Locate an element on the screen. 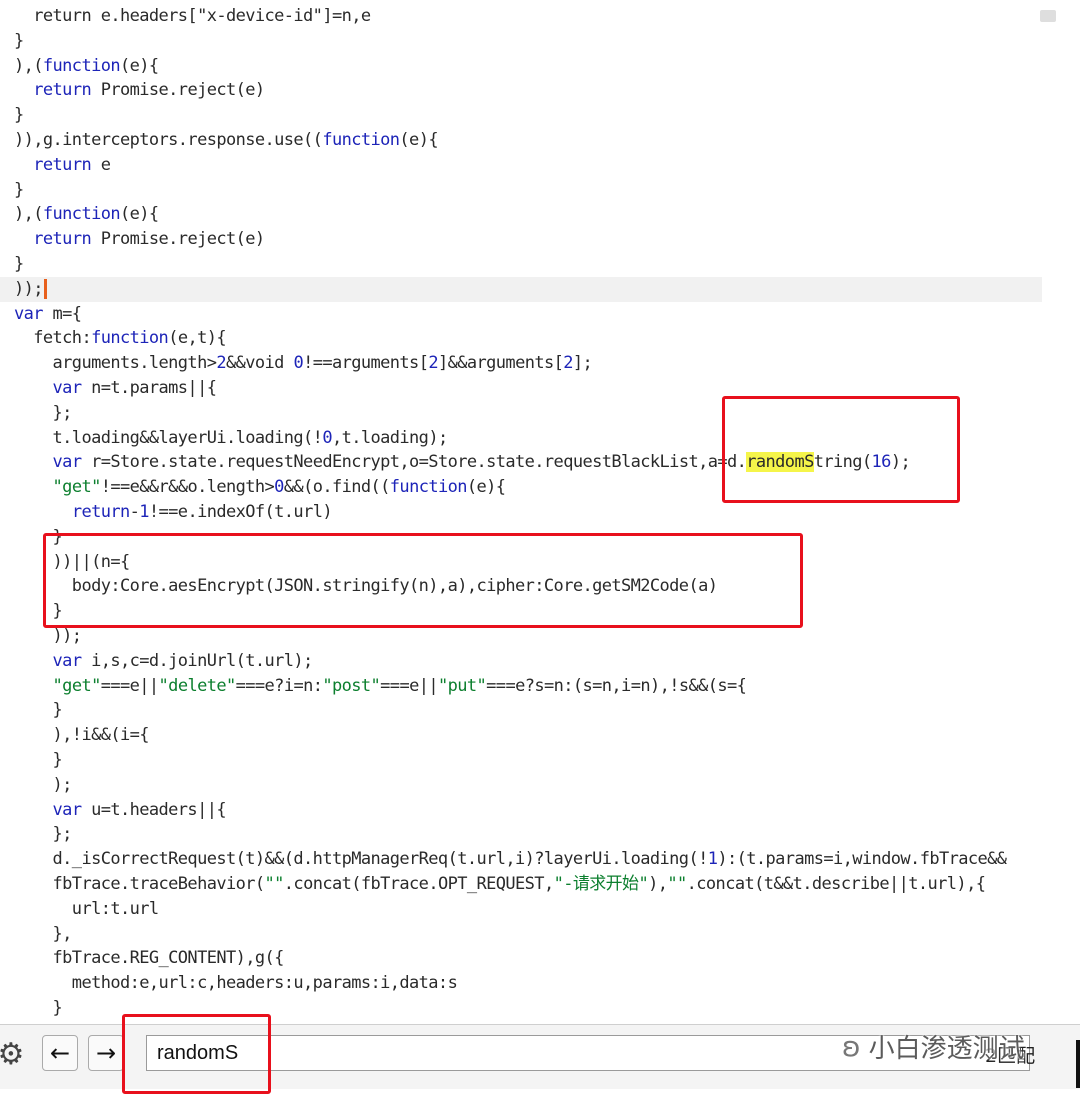  code-line: ),!i&&(i={ is located at coordinates (521, 735).